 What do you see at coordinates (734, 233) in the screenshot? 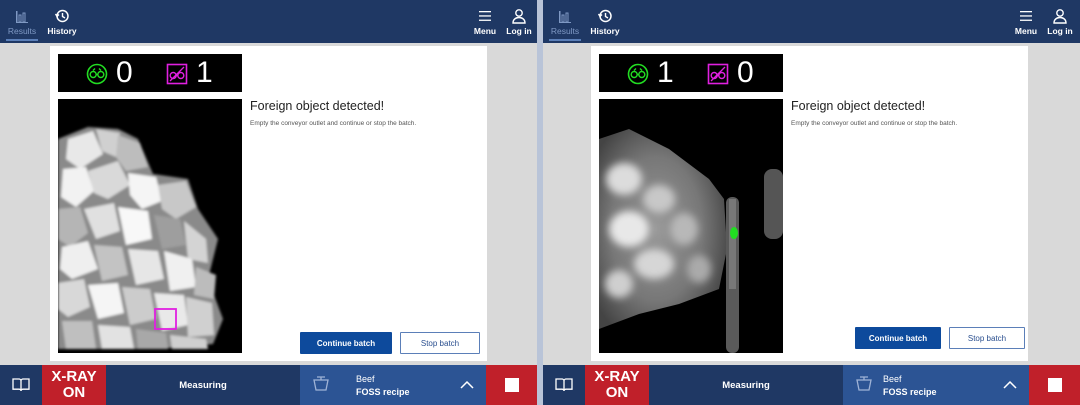
I see `foreign-object-marker` at bounding box center [734, 233].